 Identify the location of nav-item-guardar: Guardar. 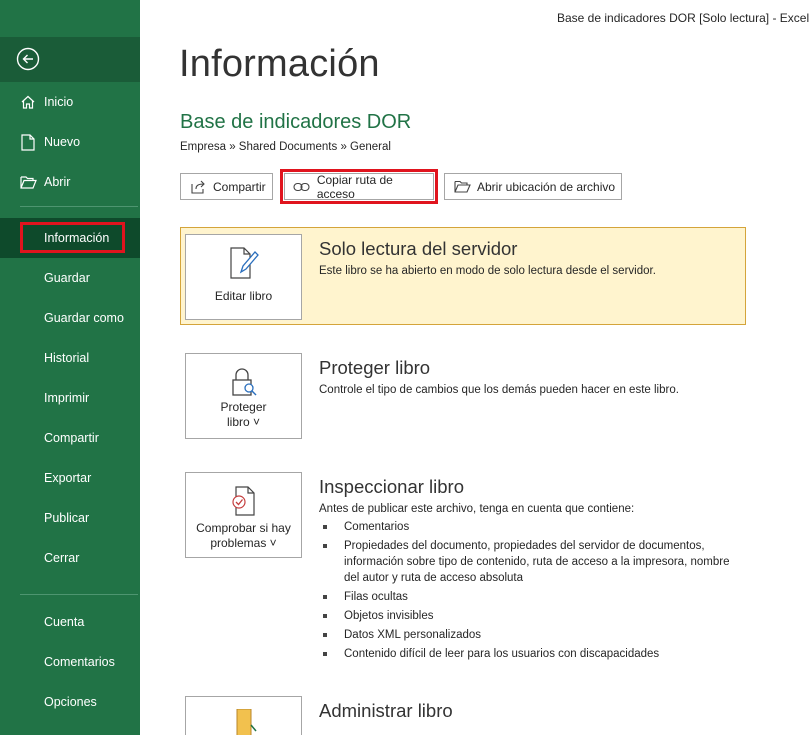
(70, 278).